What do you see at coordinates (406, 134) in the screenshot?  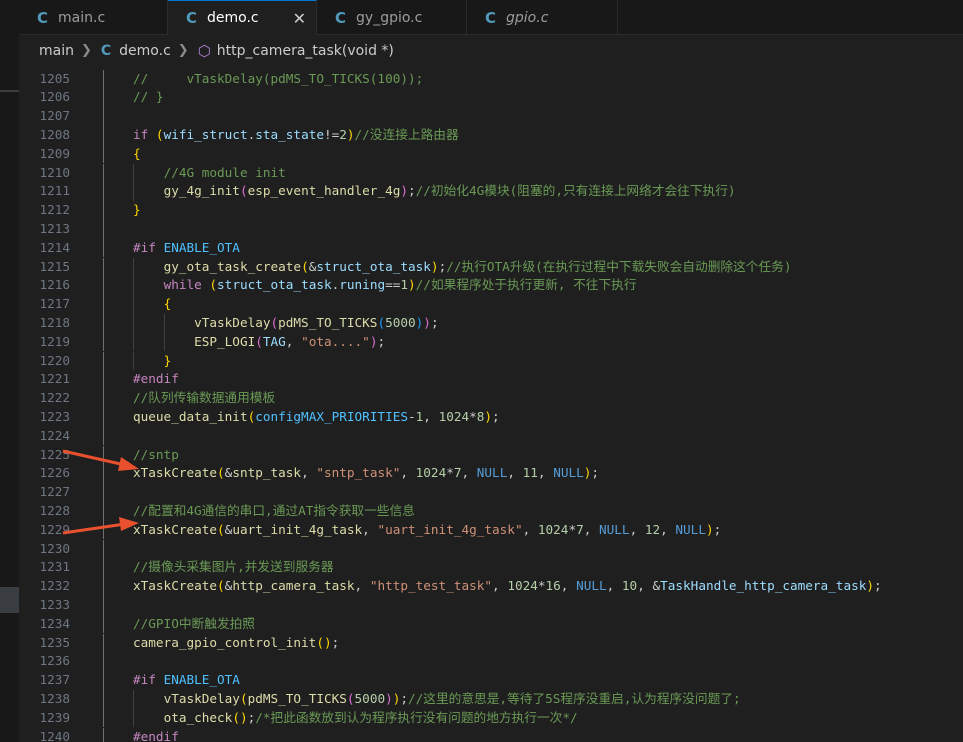 I see `code-token: //没连接上路由器` at bounding box center [406, 134].